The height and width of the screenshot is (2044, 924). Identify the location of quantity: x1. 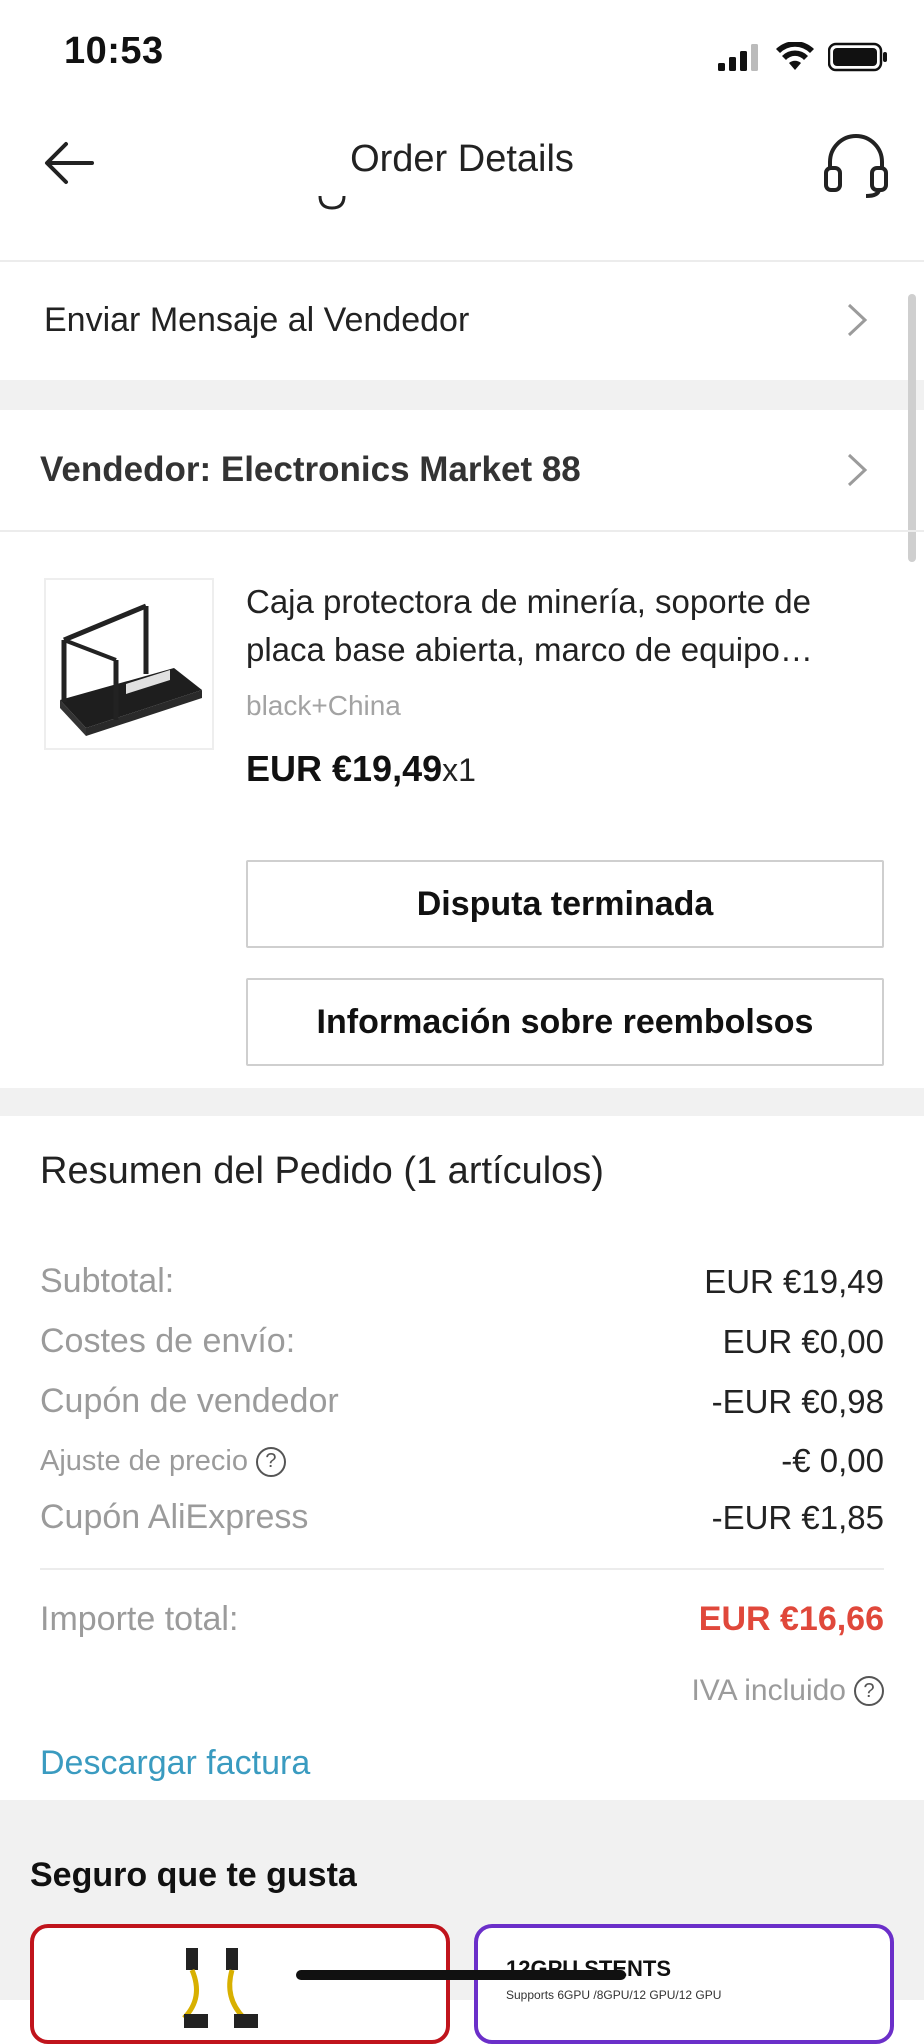
(459, 770).